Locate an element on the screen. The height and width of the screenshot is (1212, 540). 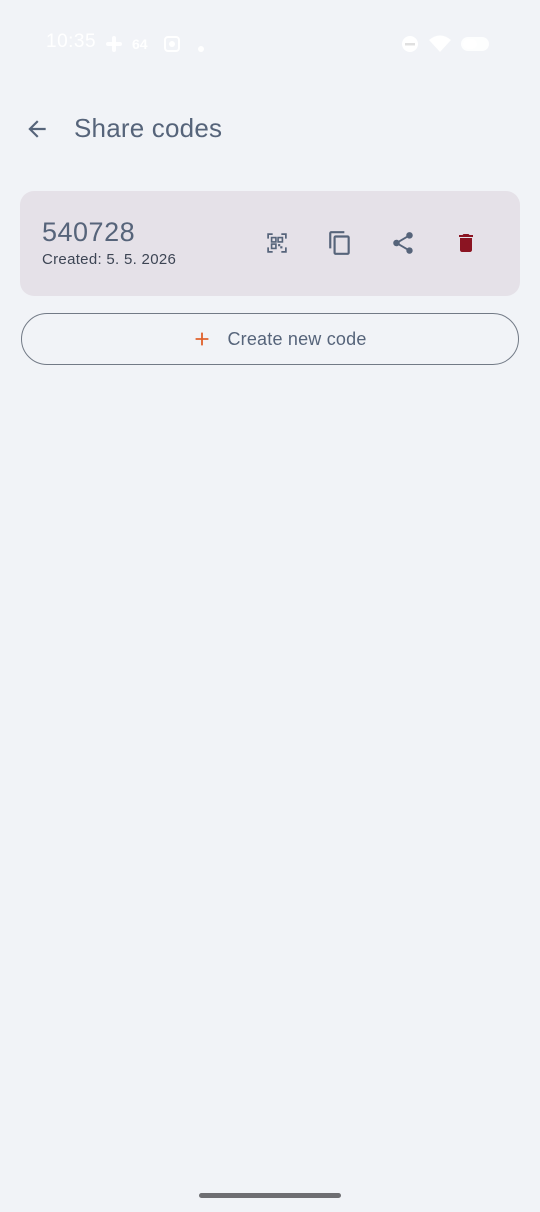
copy-icon is located at coordinates (339, 243).